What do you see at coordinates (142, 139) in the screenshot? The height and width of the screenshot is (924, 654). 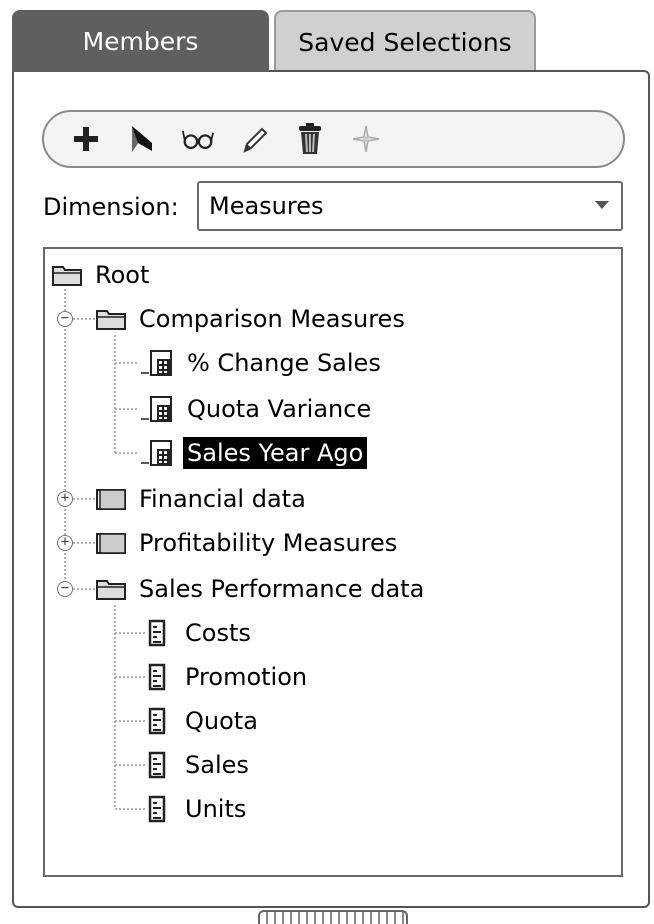 I see `select-arrow-icon` at bounding box center [142, 139].